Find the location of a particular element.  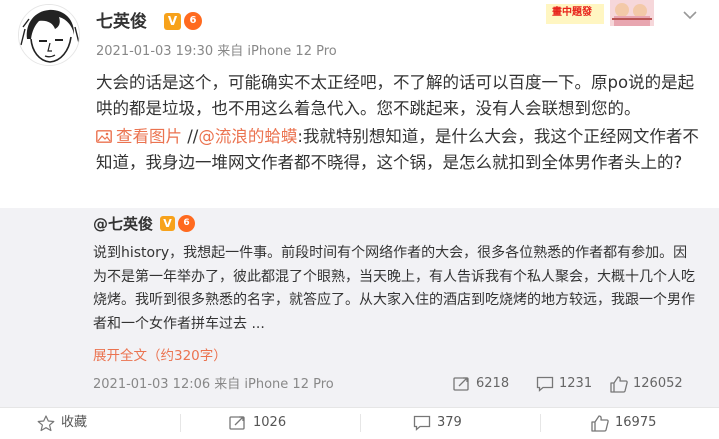

repost-prefix: // is located at coordinates (190, 136).